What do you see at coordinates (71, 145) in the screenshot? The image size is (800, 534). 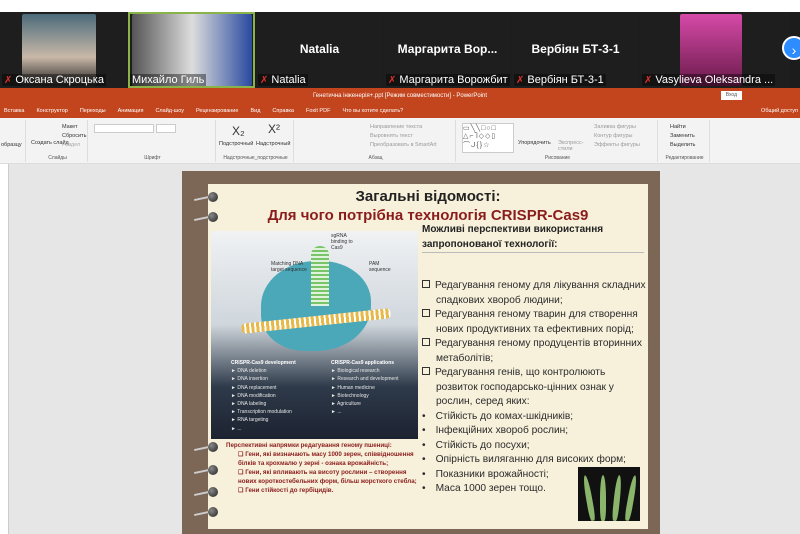 I see `section-button: Раздел` at bounding box center [71, 145].